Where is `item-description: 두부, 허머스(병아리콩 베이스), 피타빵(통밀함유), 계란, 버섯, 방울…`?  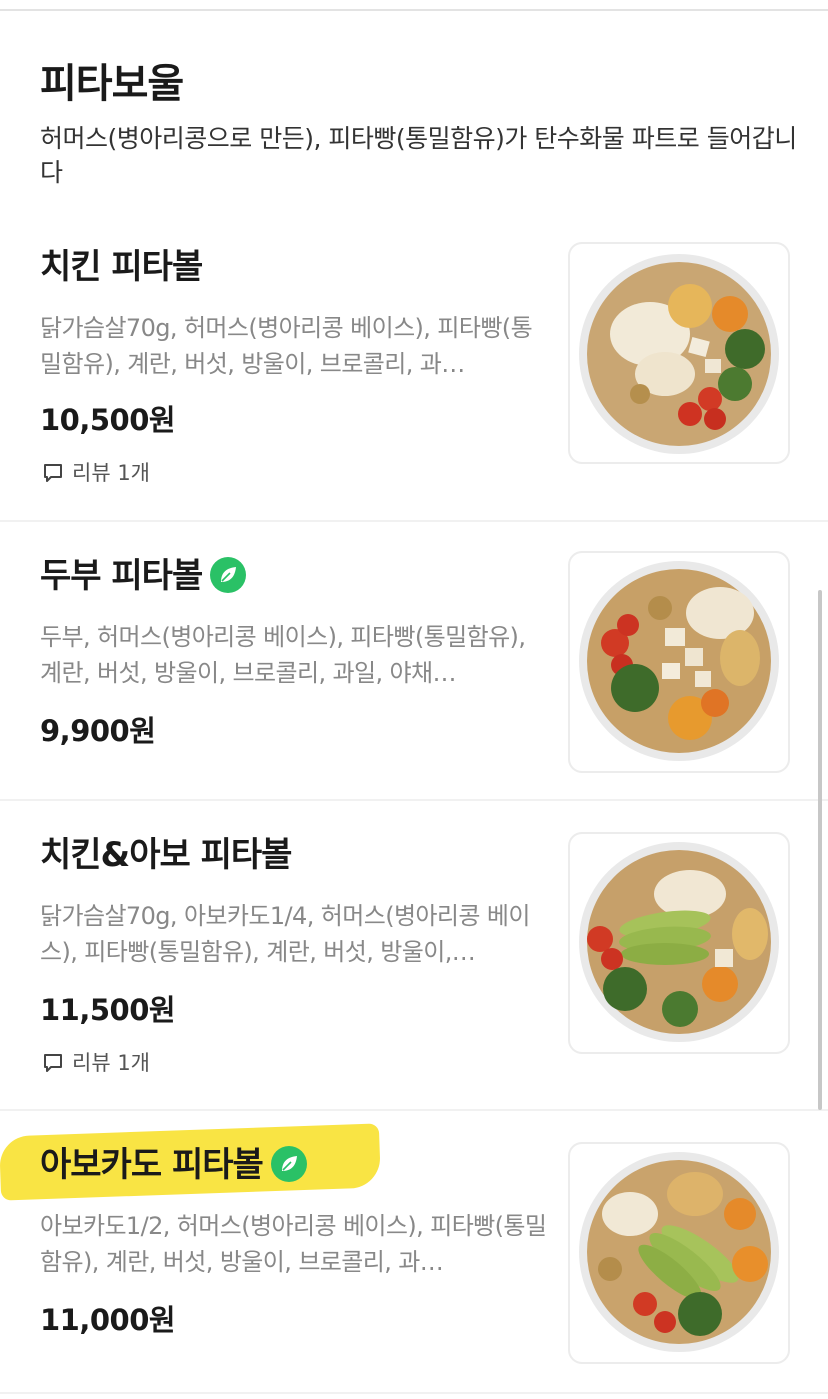
item-description: 두부, 허머스(병아리콩 베이스), 피타빵(통밀함유), 계란, 버섯, 방울… is located at coordinates (283, 655).